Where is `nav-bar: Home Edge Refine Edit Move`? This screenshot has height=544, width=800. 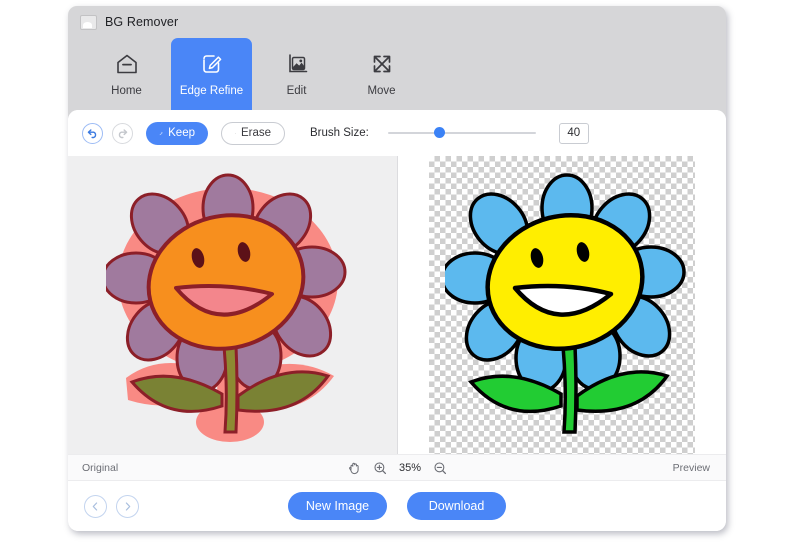 nav-bar: Home Edge Refine Edit Move is located at coordinates (397, 74).